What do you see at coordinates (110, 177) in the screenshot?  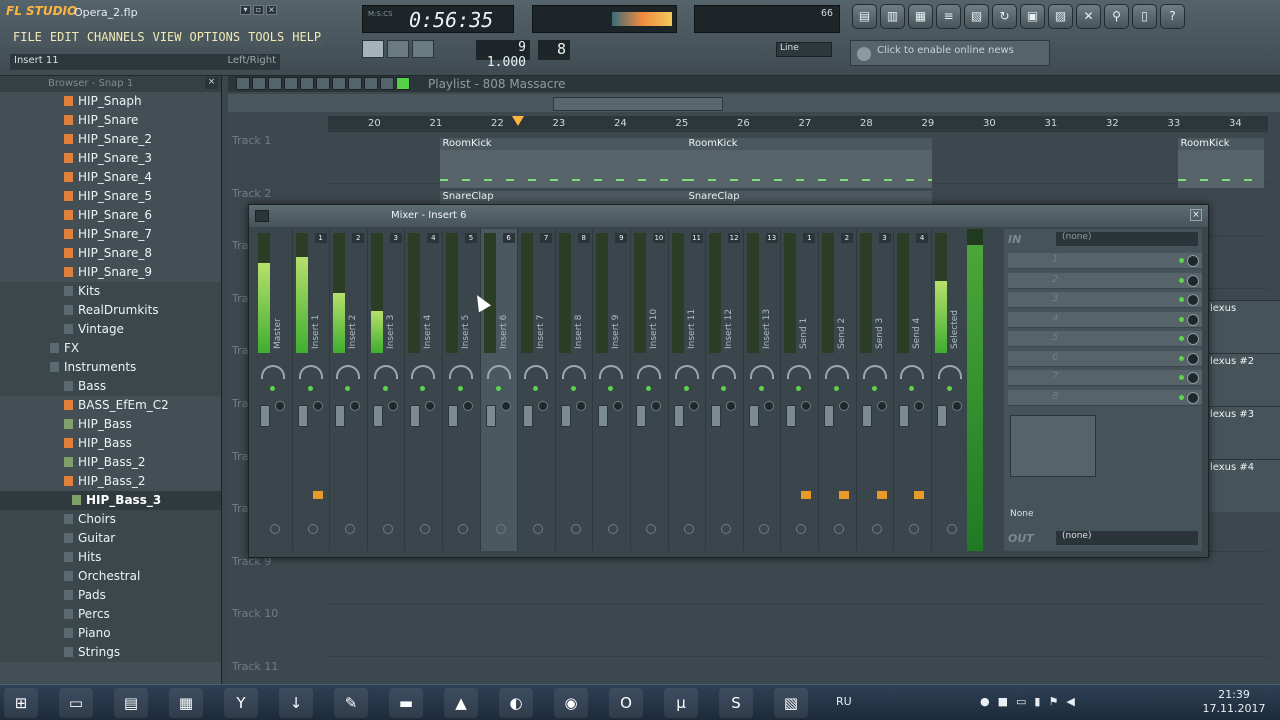 I see `browser-item: HIP_Snare_4` at bounding box center [110, 177].